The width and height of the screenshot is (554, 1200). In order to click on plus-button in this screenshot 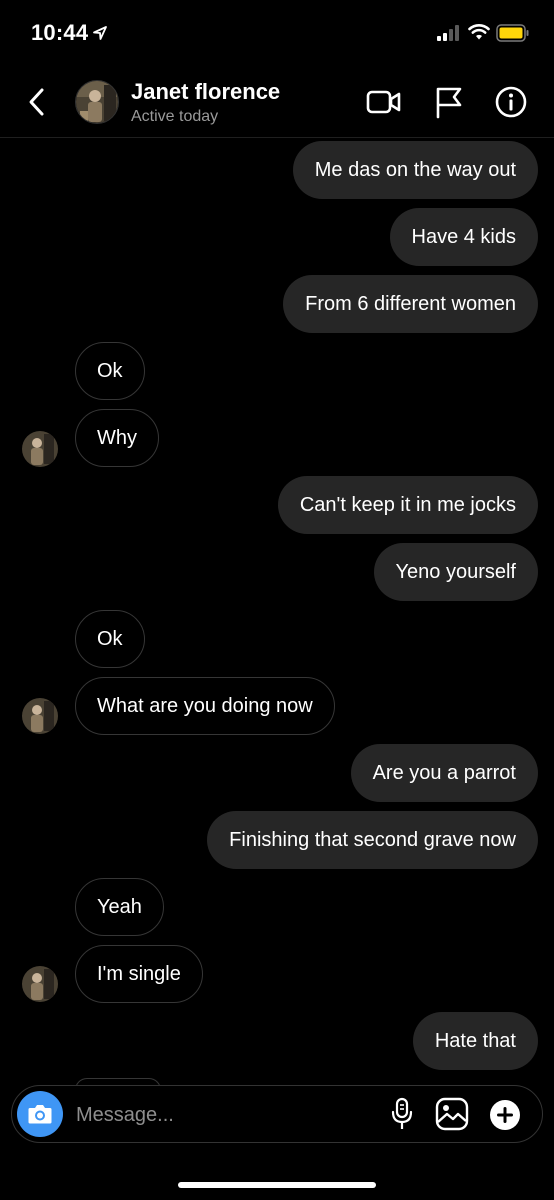, I will do `click(505, 1115)`.